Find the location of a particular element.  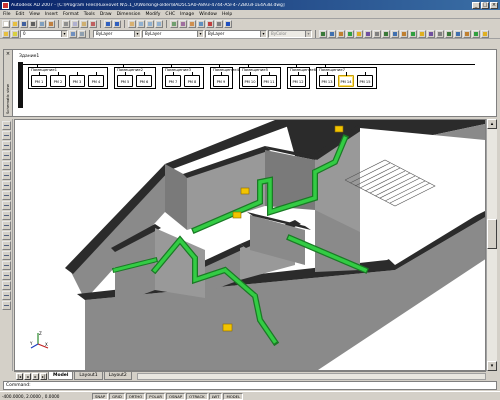

module-node: PM 4 is located at coordinates (96, 79).